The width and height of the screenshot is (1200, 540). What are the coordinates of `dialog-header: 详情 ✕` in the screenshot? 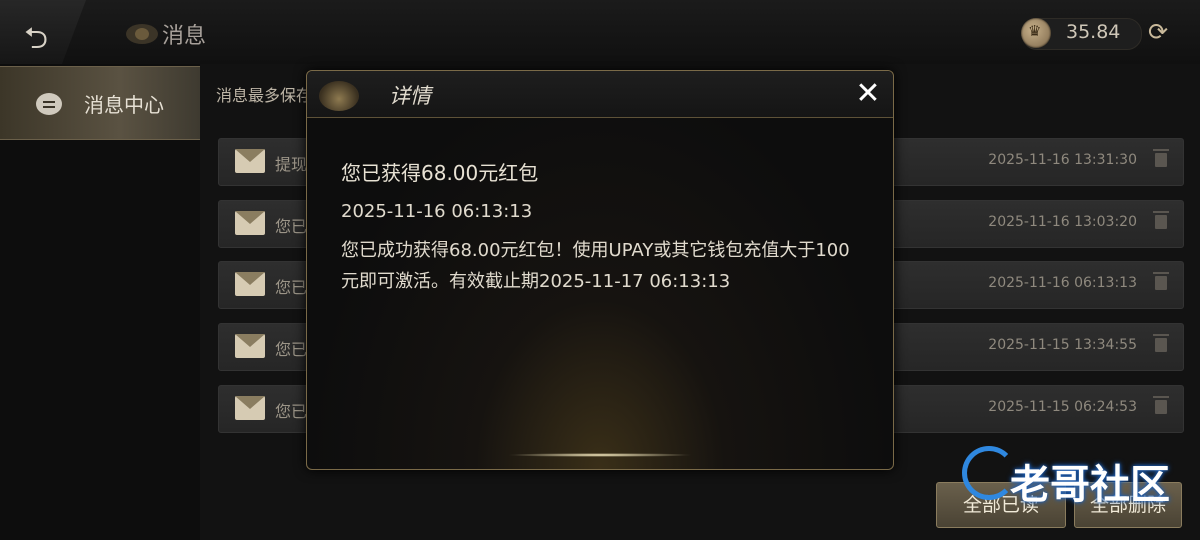 It's located at (600, 94).